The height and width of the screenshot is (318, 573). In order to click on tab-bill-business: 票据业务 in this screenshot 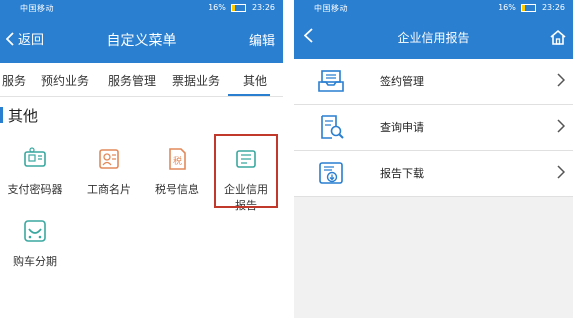, I will do `click(196, 80)`.